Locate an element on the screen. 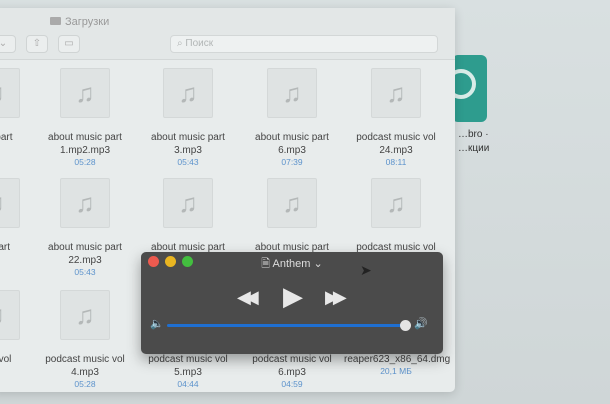 Image resolution: width=610 pixels, height=404 pixels. quicktime-player: 🗎 Anthem ⌄ ◀◀ ▶ ▶▶ 🔈 🔊 is located at coordinates (292, 303).